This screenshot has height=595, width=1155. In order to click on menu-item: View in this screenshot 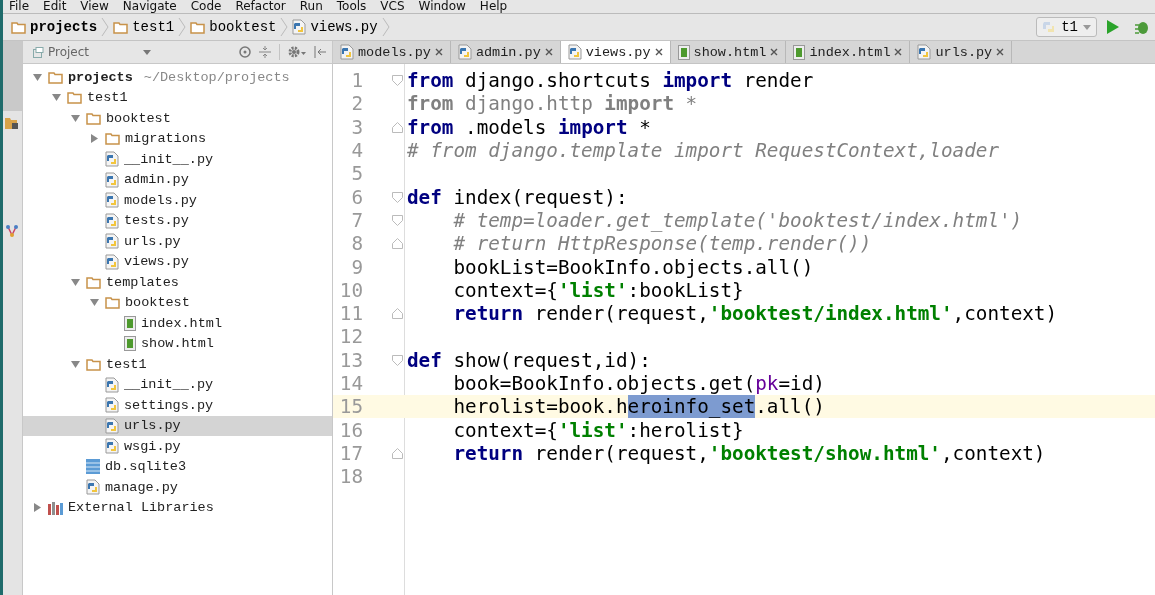, I will do `click(94, 6)`.